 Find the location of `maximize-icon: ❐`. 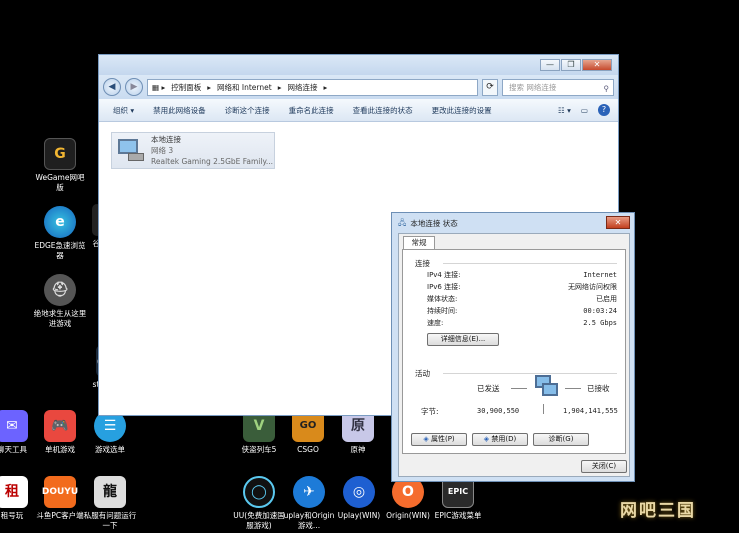

maximize-icon: ❐ is located at coordinates (571, 65).